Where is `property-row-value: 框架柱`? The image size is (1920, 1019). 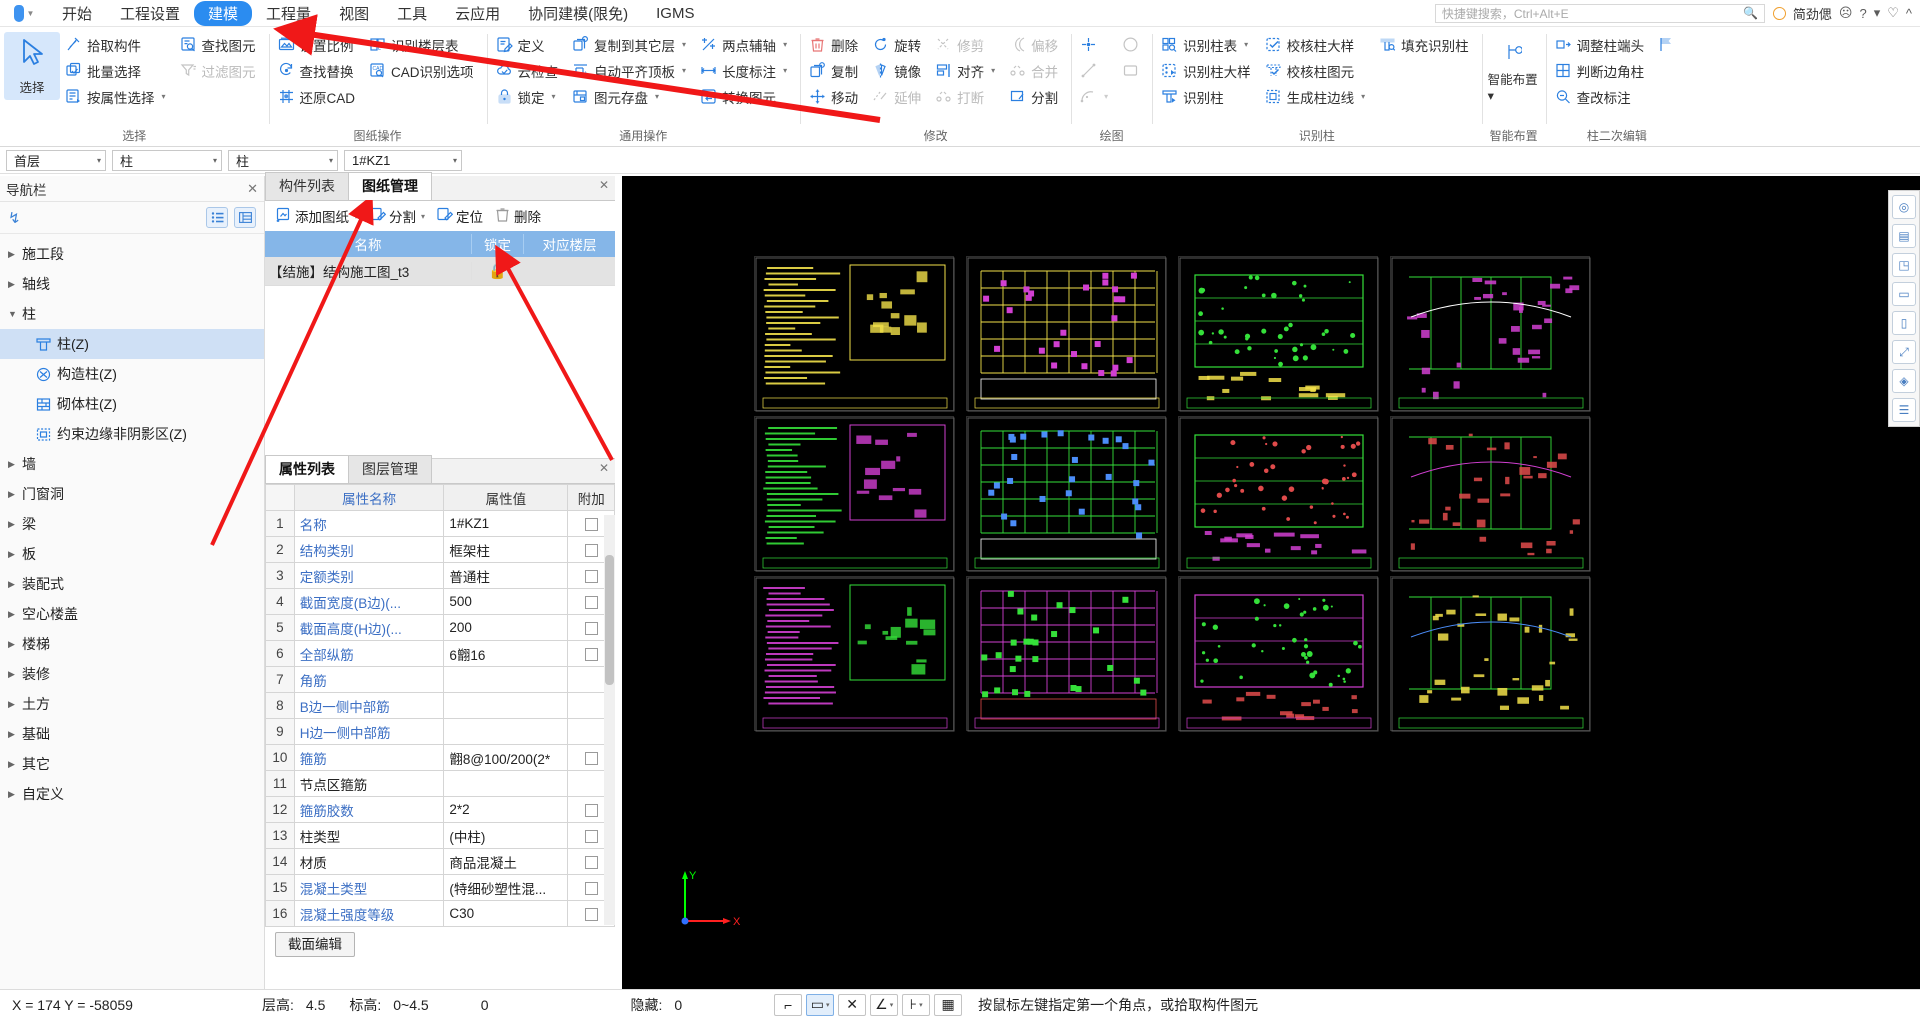
property-row-value: 框架柱 is located at coordinates (506, 549).